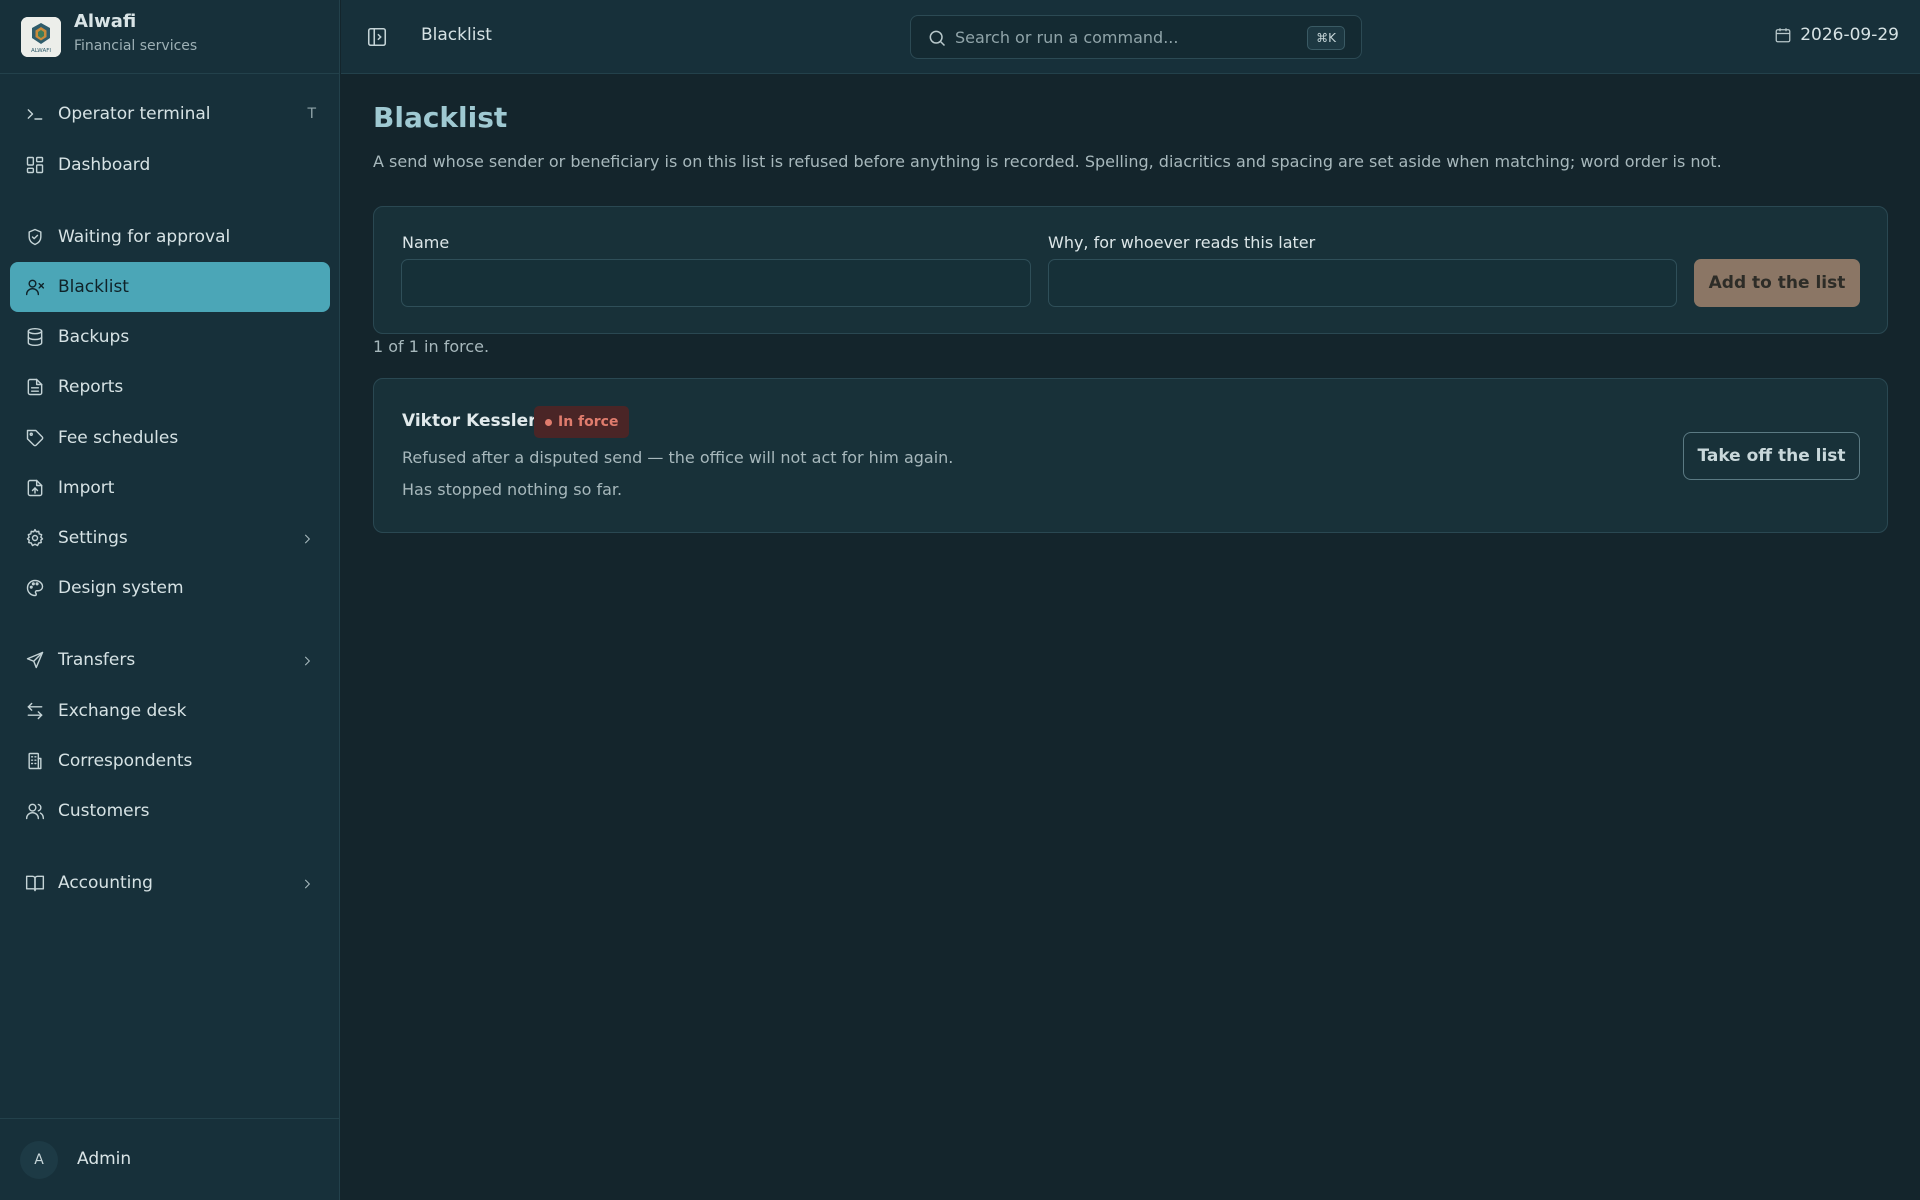  I want to click on sidebar-item-fee-schedules: Fee schedules, so click(170, 438).